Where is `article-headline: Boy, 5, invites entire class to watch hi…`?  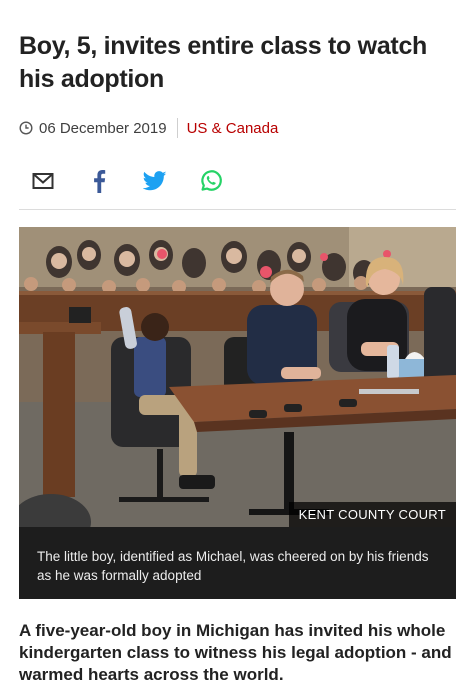
article-headline: Boy, 5, invites entire class to watch hi… is located at coordinates (223, 62).